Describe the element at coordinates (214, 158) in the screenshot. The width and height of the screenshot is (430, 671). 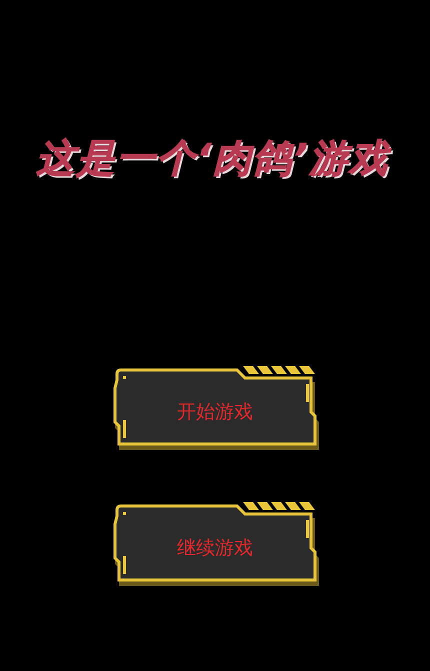
I see `game-title: 这是一个‘肉鸽’游戏` at that location.